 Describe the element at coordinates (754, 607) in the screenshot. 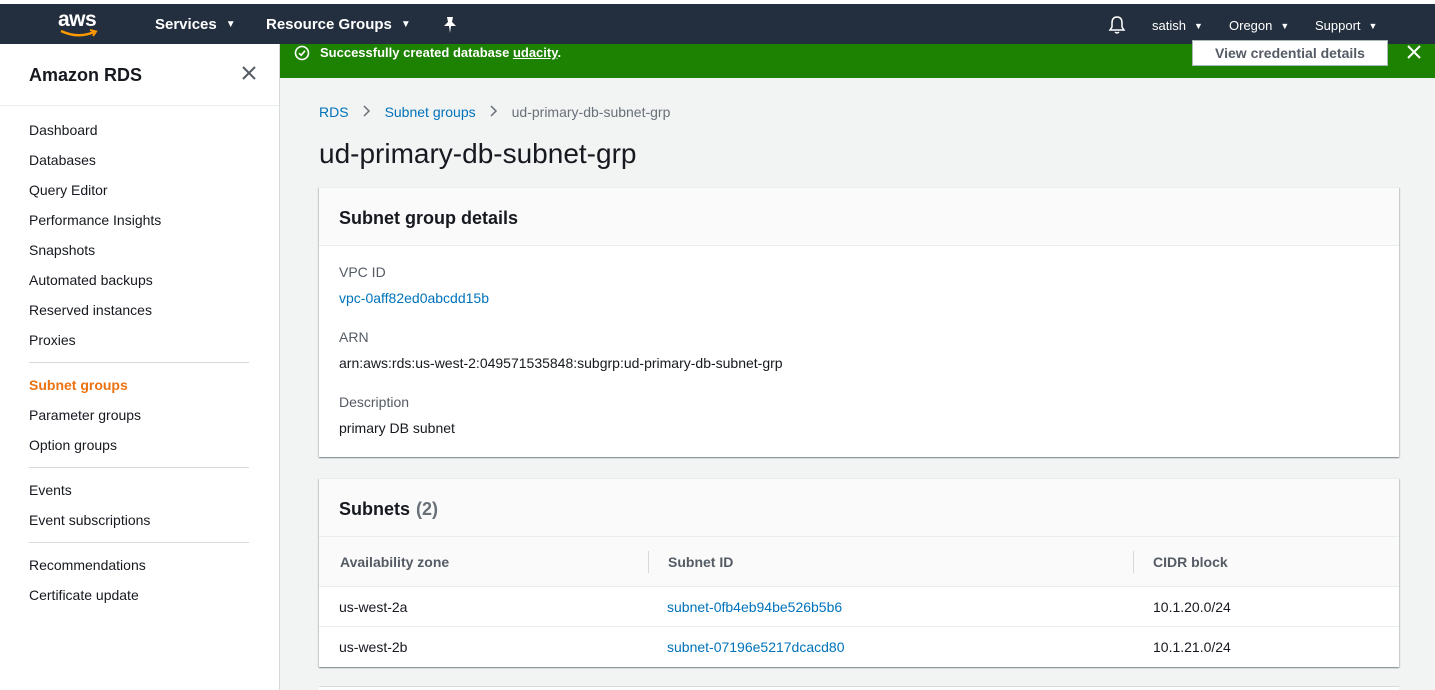

I see `cell-subnet-id-link: subnet-0fb4eb94be526b5b6` at that location.